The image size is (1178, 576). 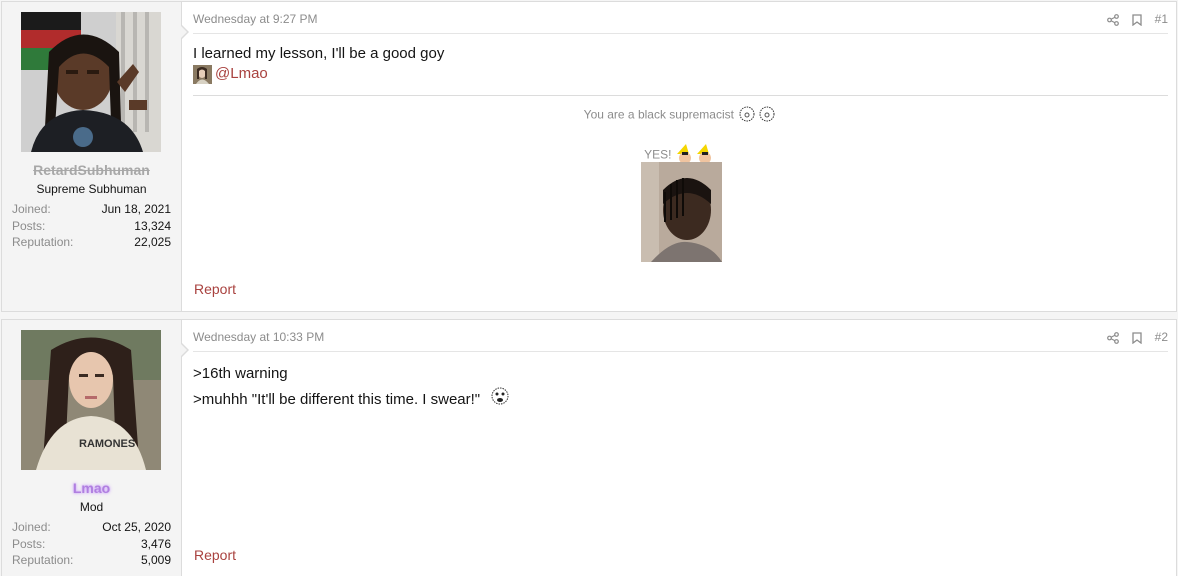 What do you see at coordinates (258, 337) in the screenshot?
I see `post-date: Wednesday at 10:33 PM` at bounding box center [258, 337].